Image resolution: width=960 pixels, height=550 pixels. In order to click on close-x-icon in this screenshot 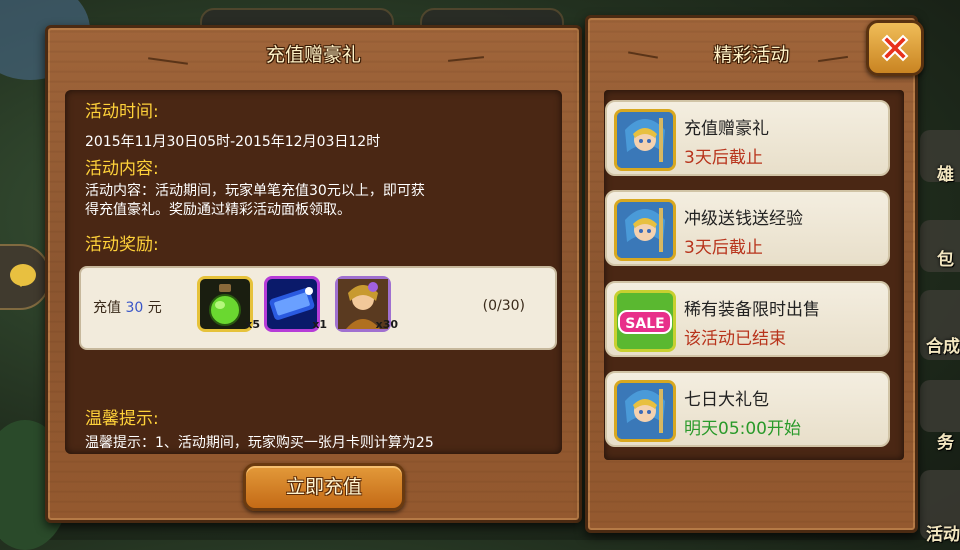, I will do `click(895, 48)`.